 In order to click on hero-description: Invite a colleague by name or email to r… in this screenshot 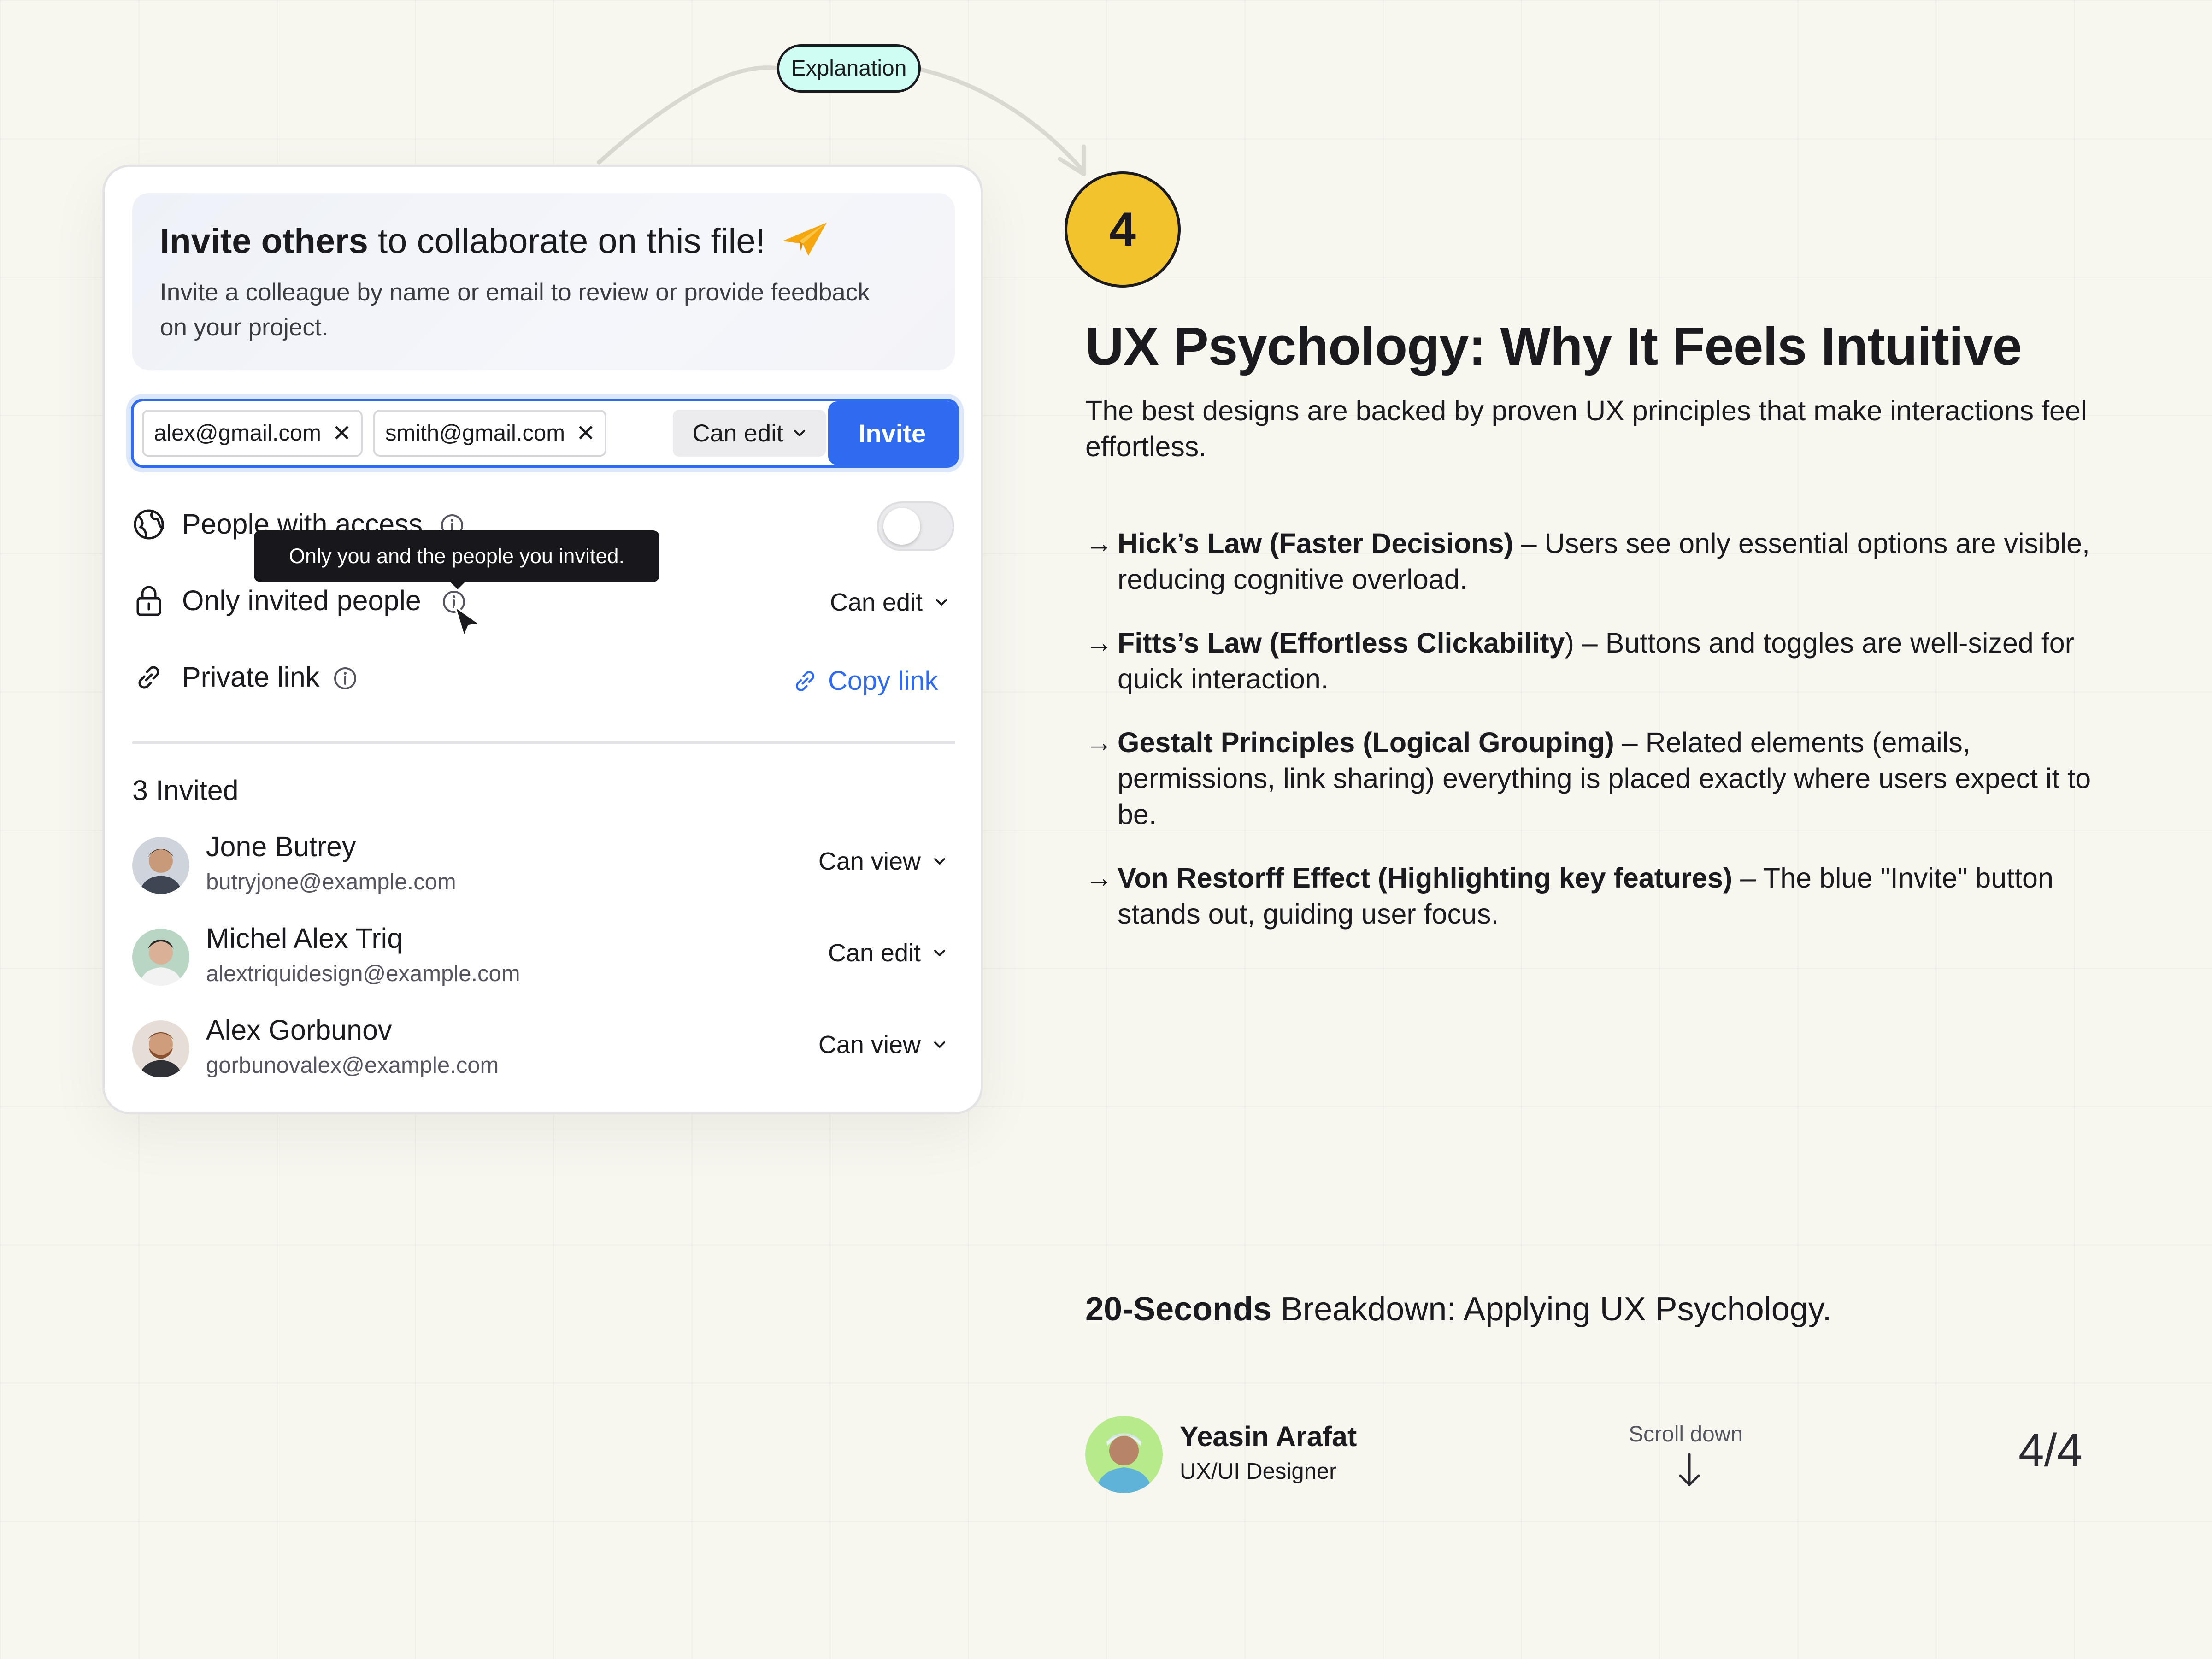, I will do `click(515, 310)`.